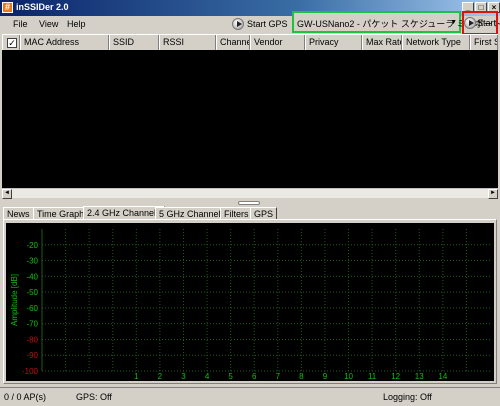 This screenshot has width=500, height=406. Describe the element at coordinates (484, 43) in the screenshot. I see `column-first-seen: First Se` at that location.